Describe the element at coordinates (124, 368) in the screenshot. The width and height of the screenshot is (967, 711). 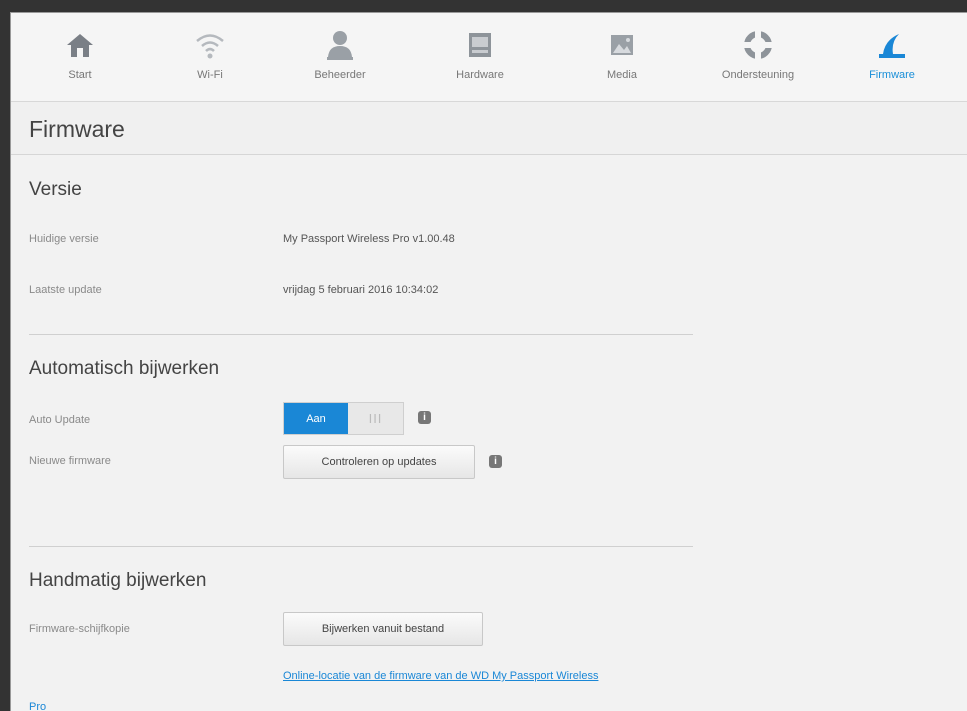
I see `section-title-auto: Automatisch bijwerken` at that location.